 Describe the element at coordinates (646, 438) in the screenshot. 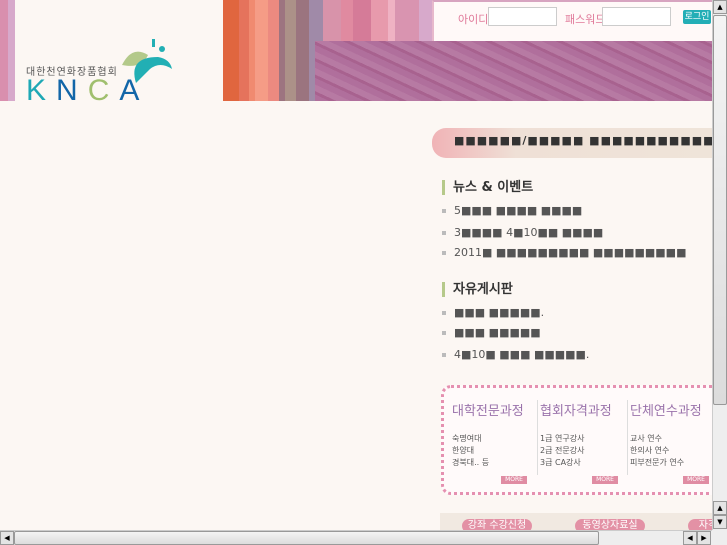

I see `course-line: 교사 연수` at that location.